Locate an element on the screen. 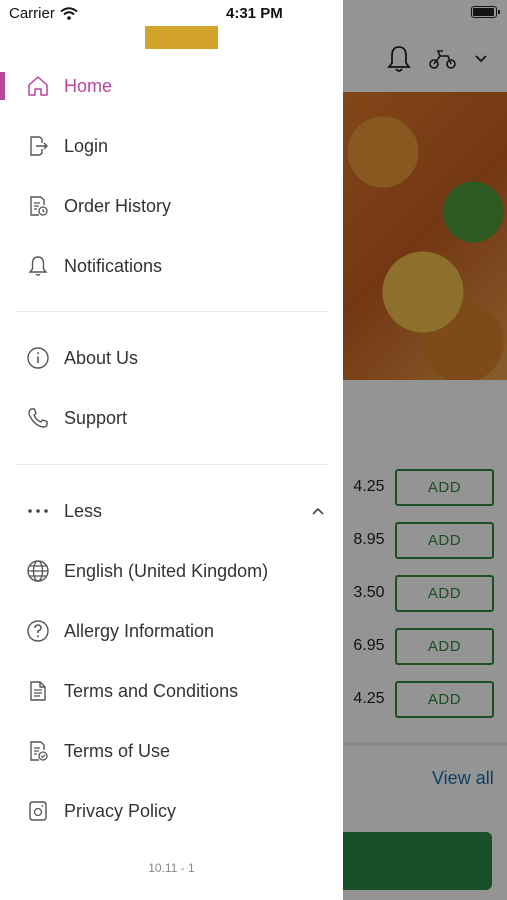 The image size is (507, 900). menu-item-privacy-policy: Privacy Policy is located at coordinates (171, 811).